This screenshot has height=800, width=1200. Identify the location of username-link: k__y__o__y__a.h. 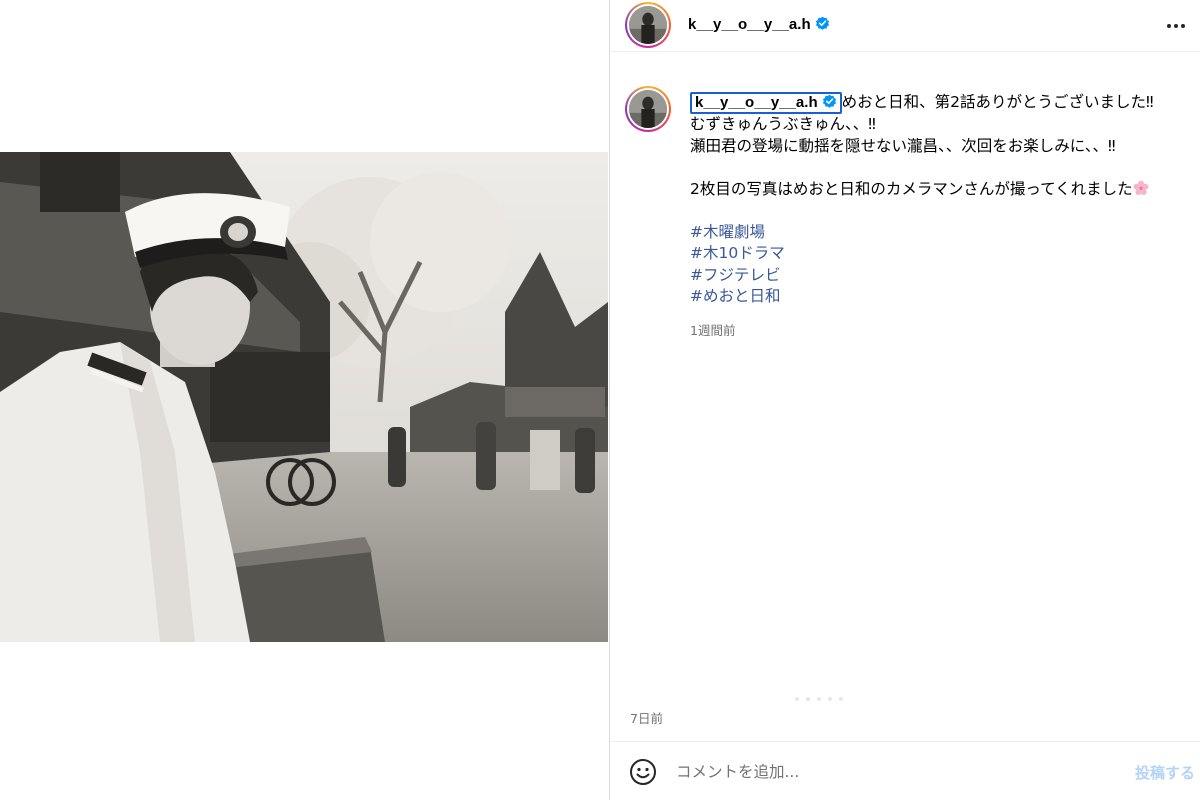
(759, 24).